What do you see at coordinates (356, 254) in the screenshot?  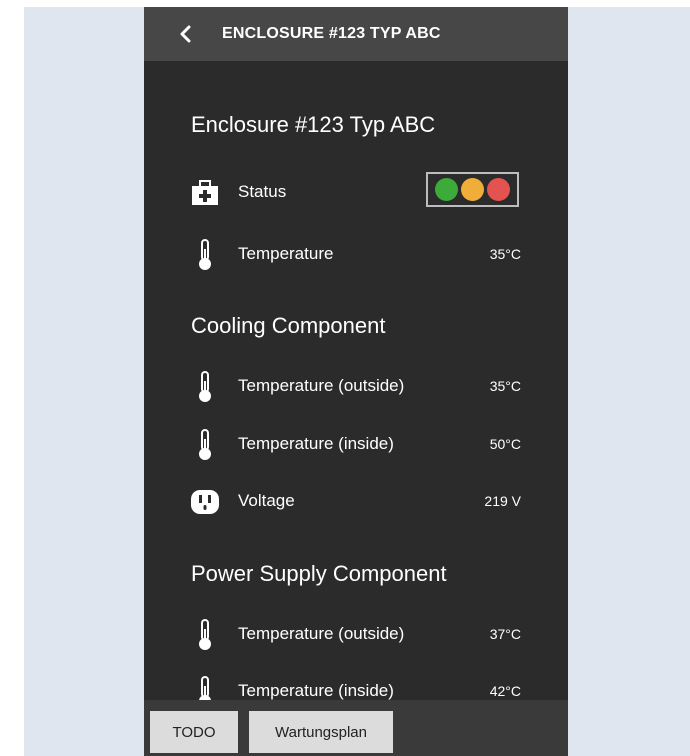 I see `enclosure-temperature-row: Temperature 35°C` at bounding box center [356, 254].